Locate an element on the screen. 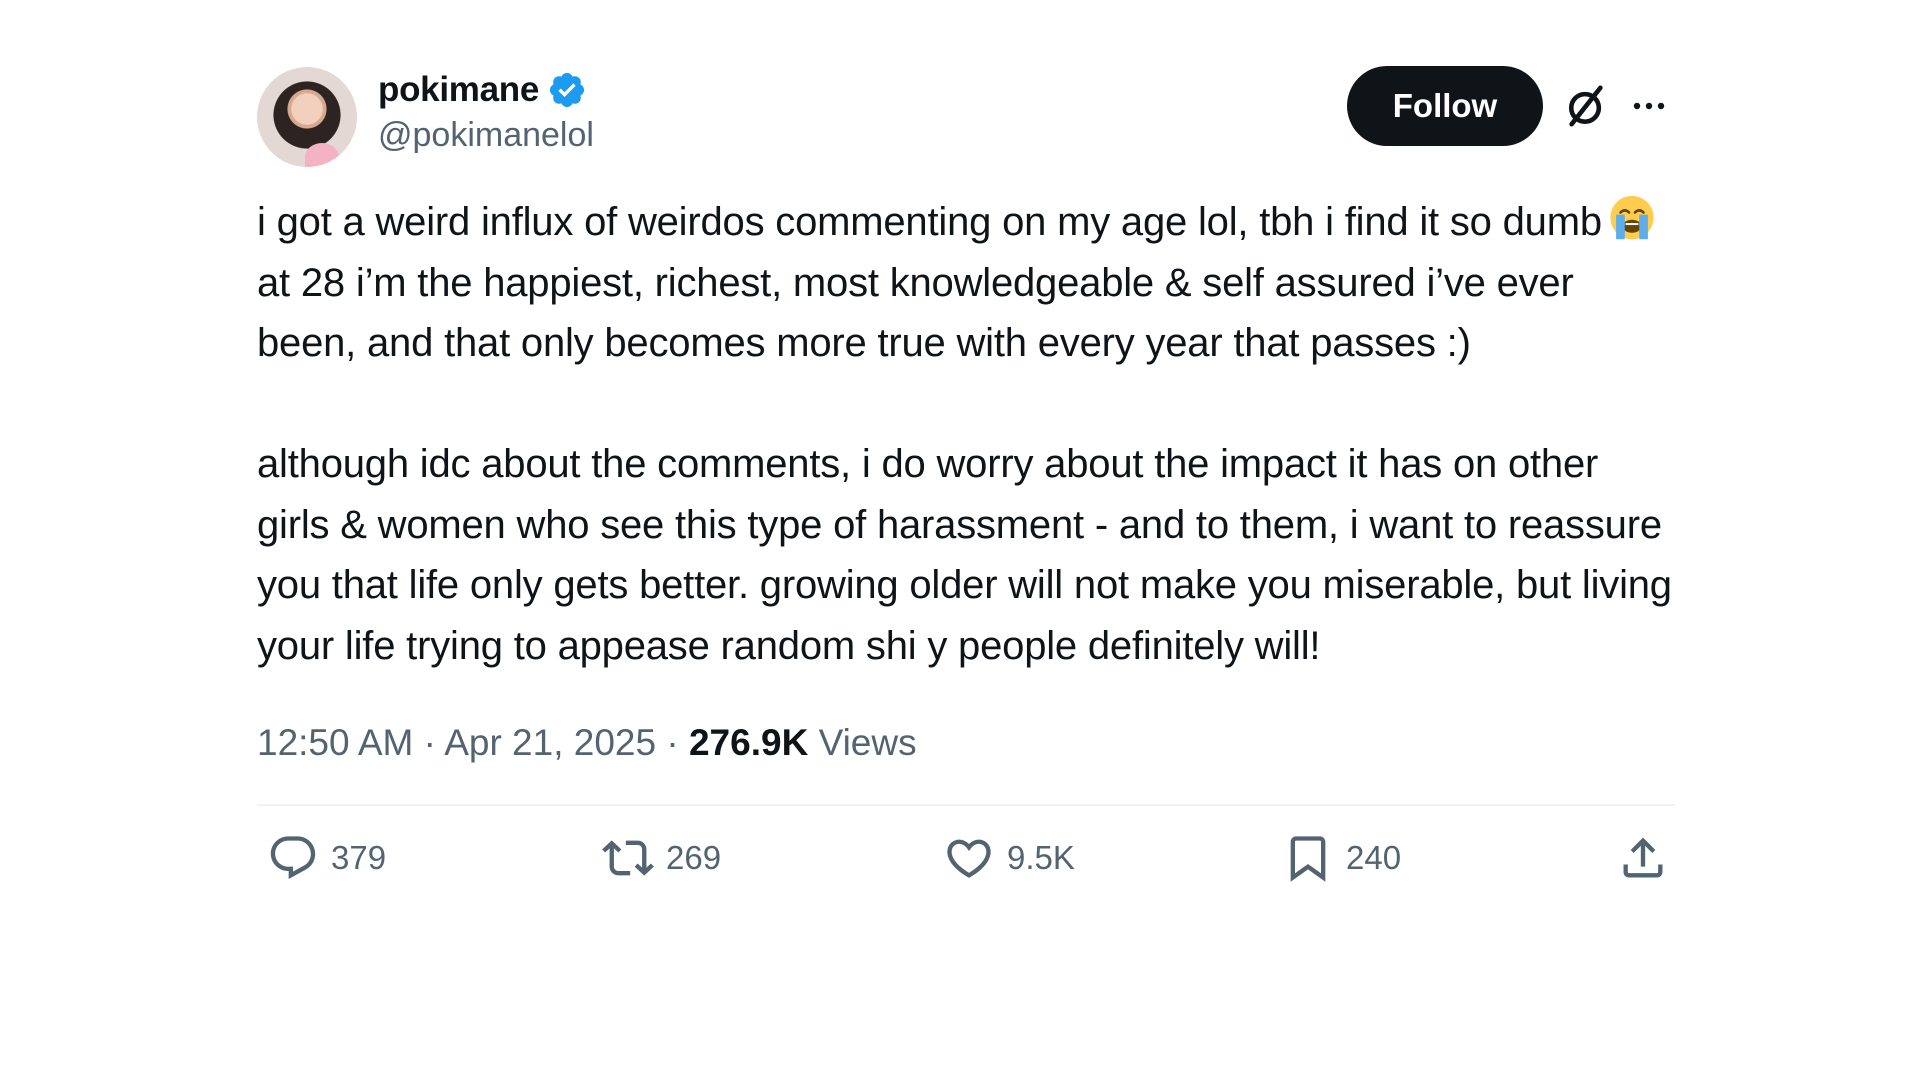 The image size is (1920, 1080). author-info: pokimane @pokimanelol is located at coordinates (486, 111).